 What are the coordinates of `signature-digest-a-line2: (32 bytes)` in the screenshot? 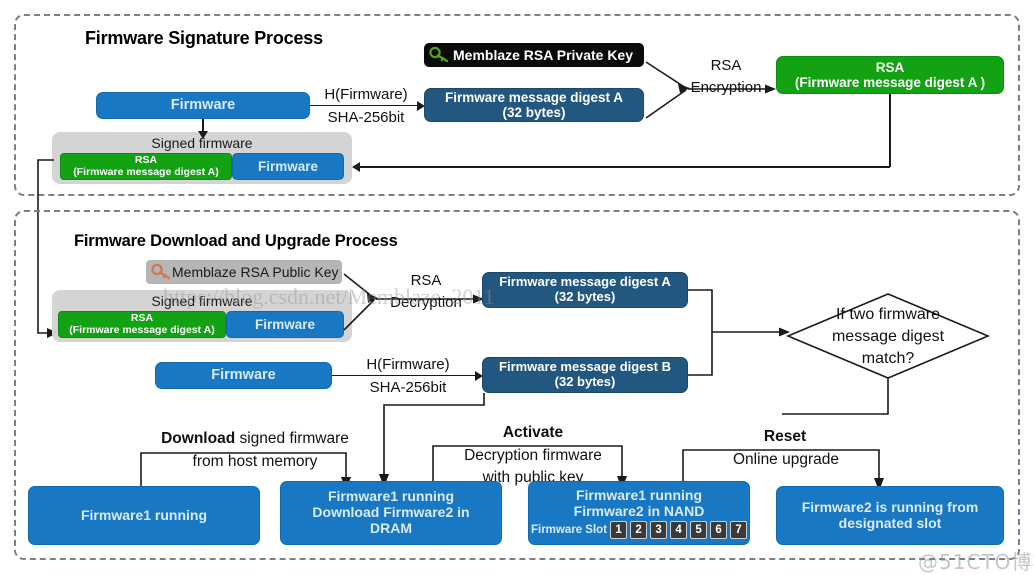 It's located at (534, 112).